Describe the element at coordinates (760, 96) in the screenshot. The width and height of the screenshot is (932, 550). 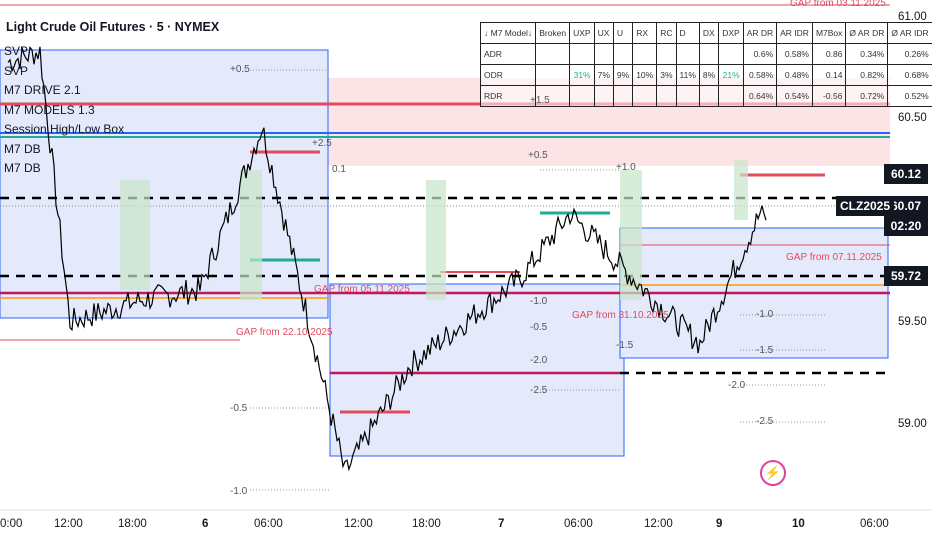
I see `stats-cell: 0.64%` at that location.